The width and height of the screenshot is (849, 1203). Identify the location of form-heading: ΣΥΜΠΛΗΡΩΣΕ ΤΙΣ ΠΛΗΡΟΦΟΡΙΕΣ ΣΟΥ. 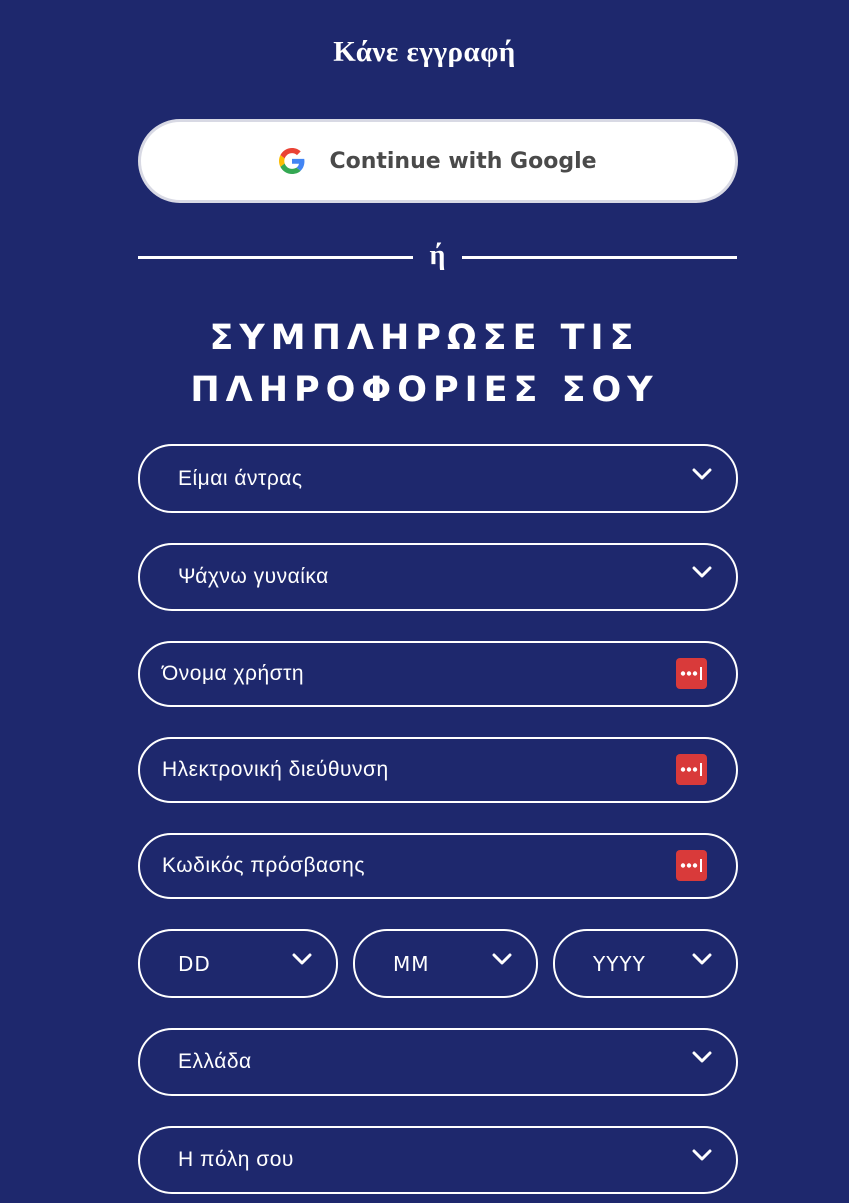
(424, 364).